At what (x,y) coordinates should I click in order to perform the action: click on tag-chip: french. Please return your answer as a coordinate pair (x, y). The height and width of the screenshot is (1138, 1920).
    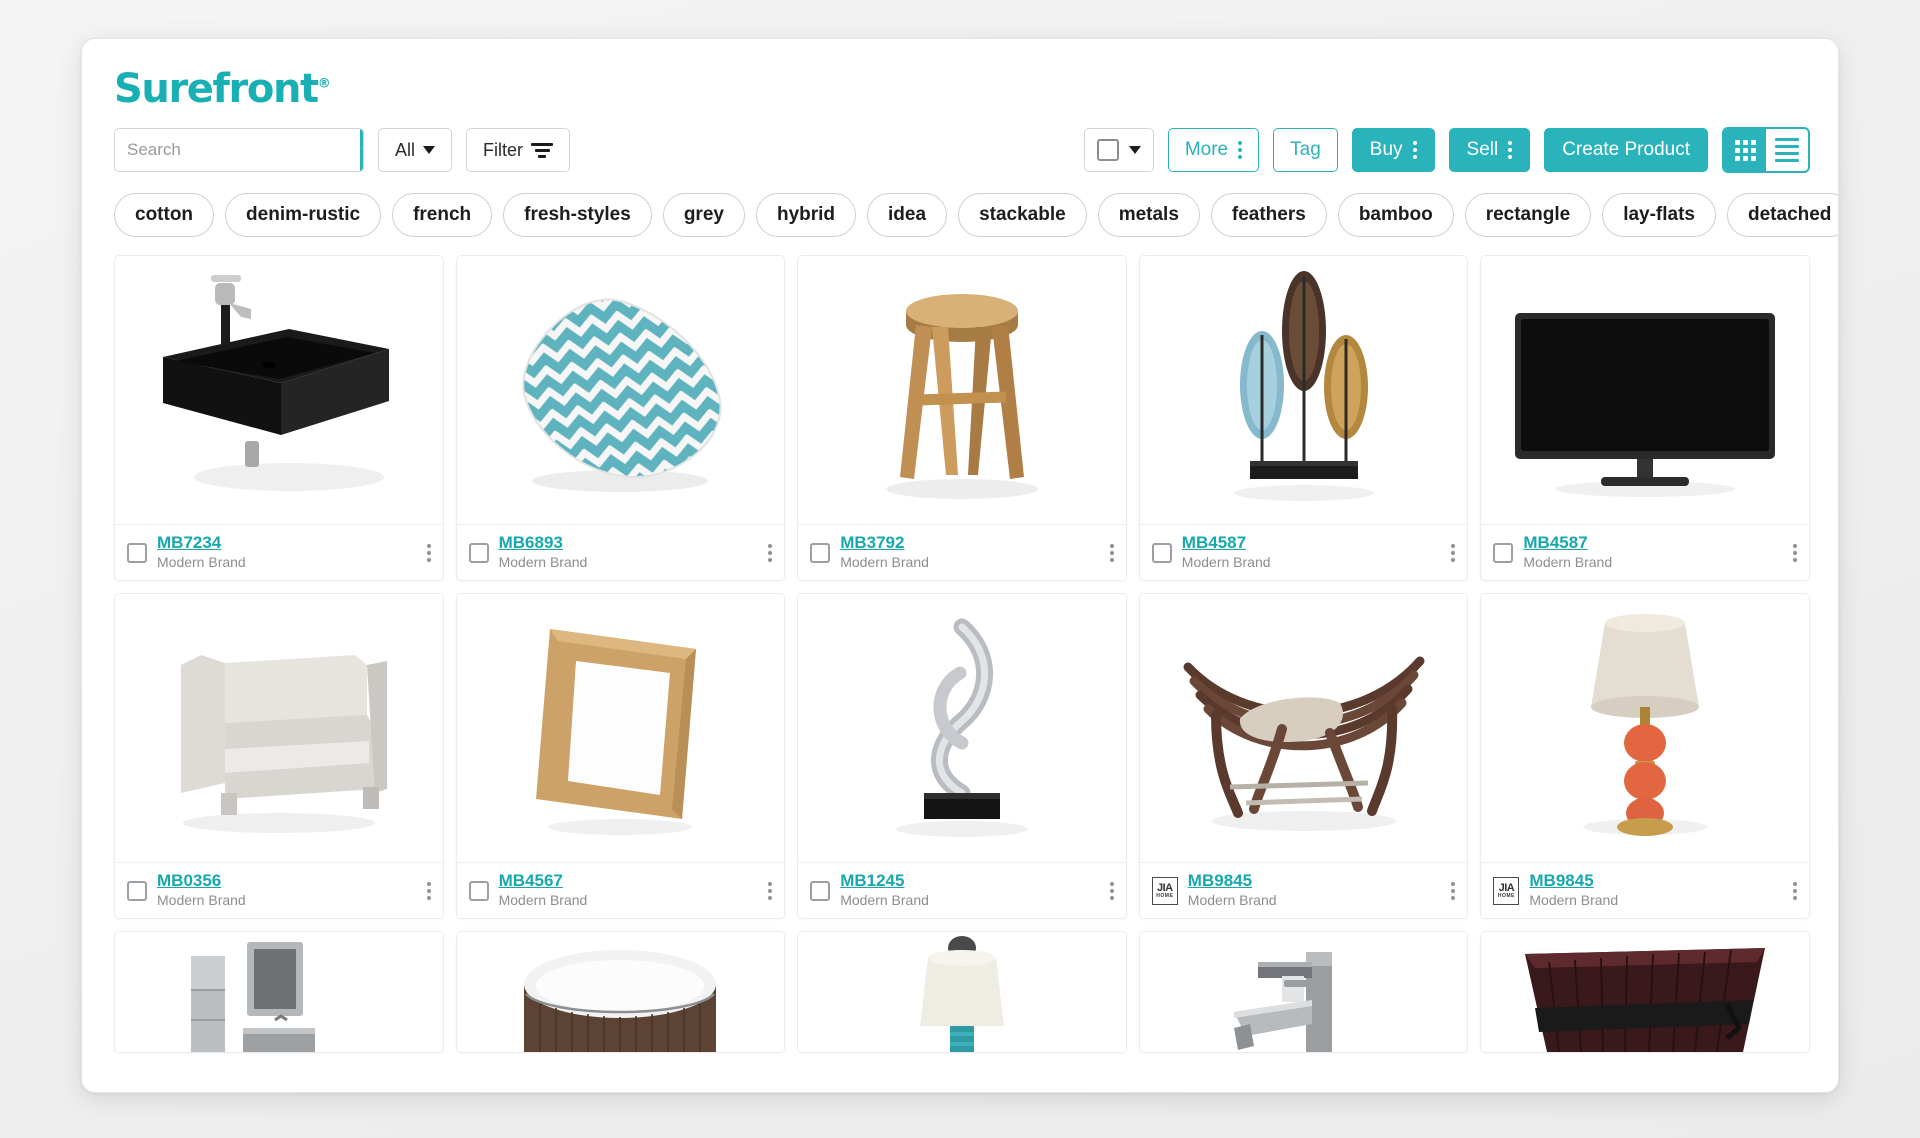
    Looking at the image, I should click on (442, 215).